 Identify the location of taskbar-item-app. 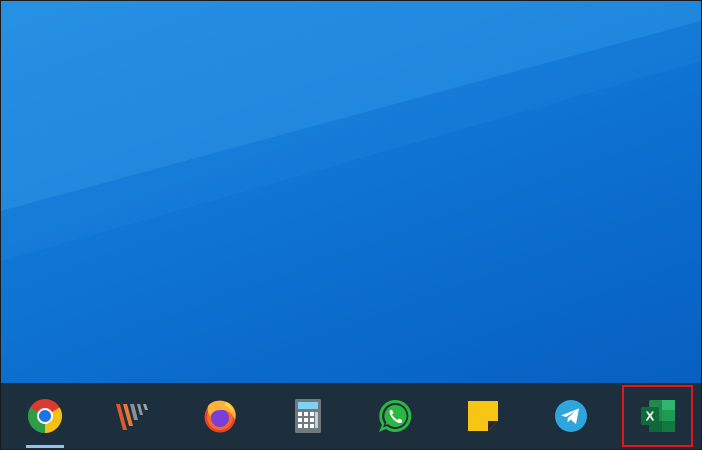
(133, 416).